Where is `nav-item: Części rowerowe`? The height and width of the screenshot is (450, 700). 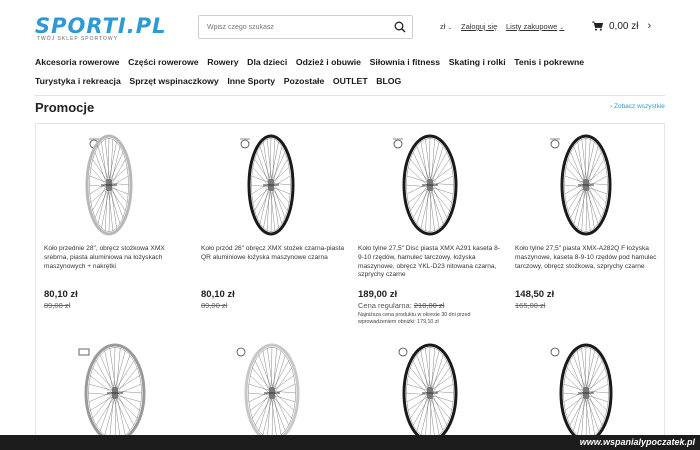
nav-item: Części rowerowe is located at coordinates (163, 62).